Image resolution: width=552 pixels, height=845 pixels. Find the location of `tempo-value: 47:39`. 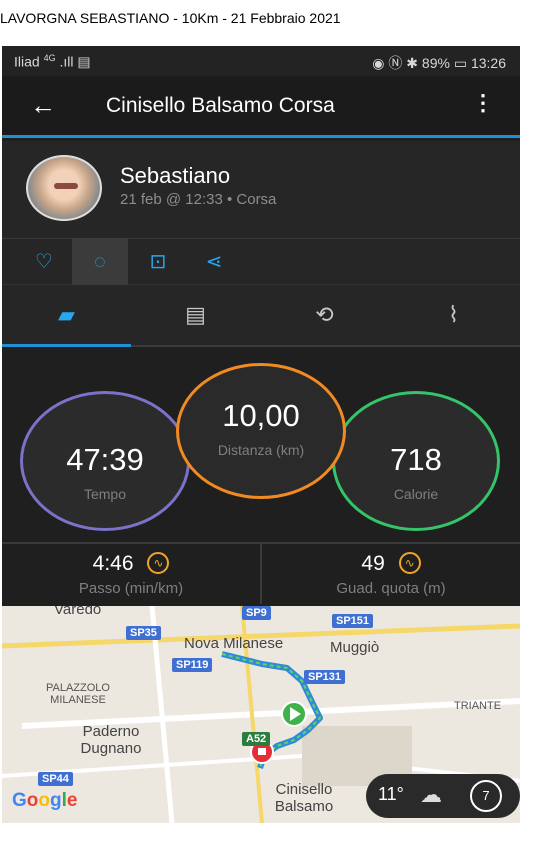

tempo-value: 47:39 is located at coordinates (105, 459).